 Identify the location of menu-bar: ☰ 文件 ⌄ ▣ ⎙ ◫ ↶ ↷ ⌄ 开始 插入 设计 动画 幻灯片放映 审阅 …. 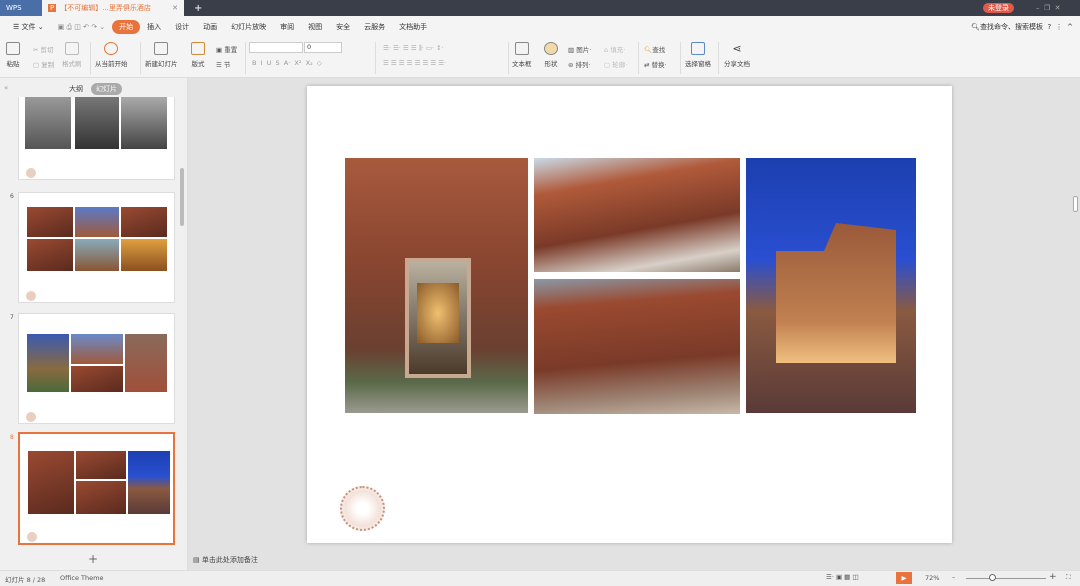
(540, 27).